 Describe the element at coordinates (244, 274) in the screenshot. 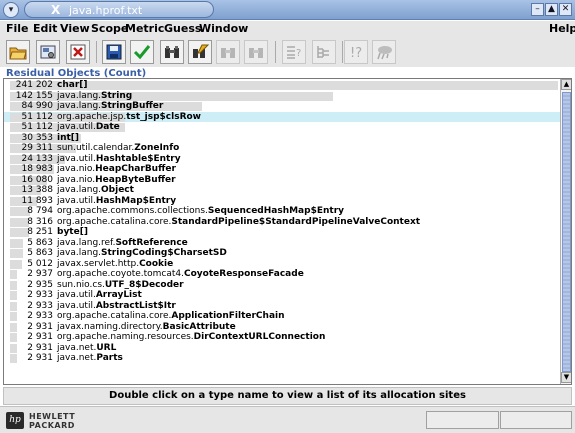

I see `class-name: CoyoteResponseFacade` at that location.